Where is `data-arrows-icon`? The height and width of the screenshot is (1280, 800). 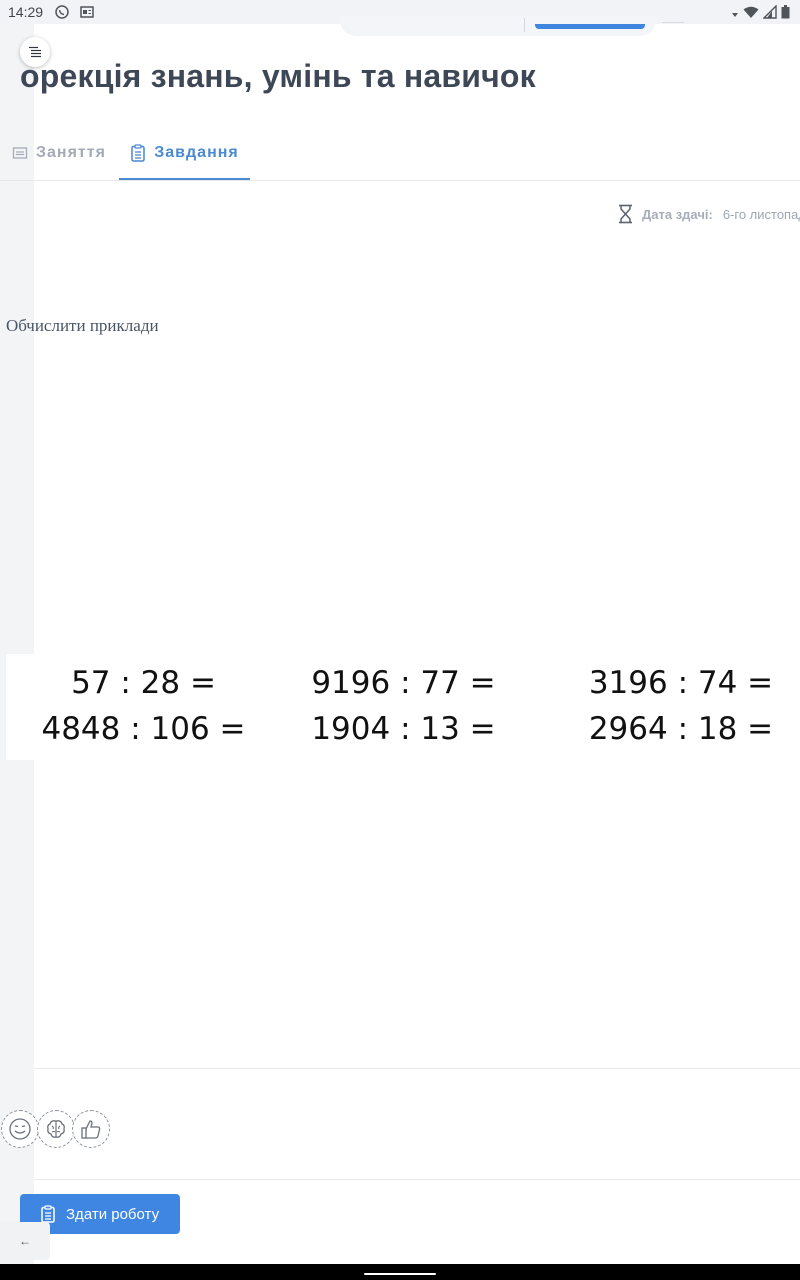 data-arrows-icon is located at coordinates (735, 15).